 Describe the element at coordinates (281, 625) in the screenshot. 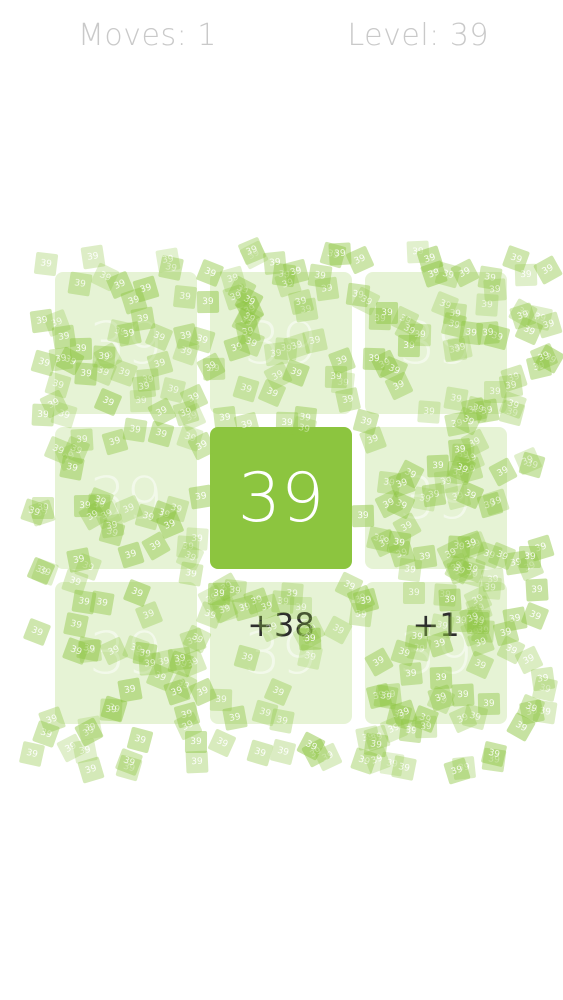

I see `tile-delta-label: +38` at that location.